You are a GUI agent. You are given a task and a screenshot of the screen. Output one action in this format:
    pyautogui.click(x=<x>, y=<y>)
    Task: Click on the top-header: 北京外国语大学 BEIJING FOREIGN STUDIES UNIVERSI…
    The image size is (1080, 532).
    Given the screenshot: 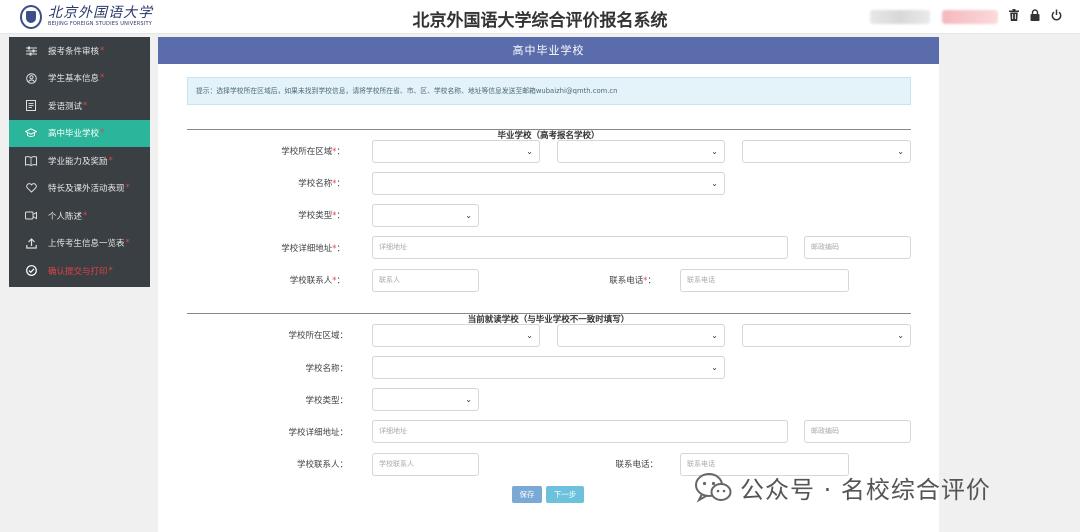 What is the action you would take?
    pyautogui.click(x=540, y=17)
    